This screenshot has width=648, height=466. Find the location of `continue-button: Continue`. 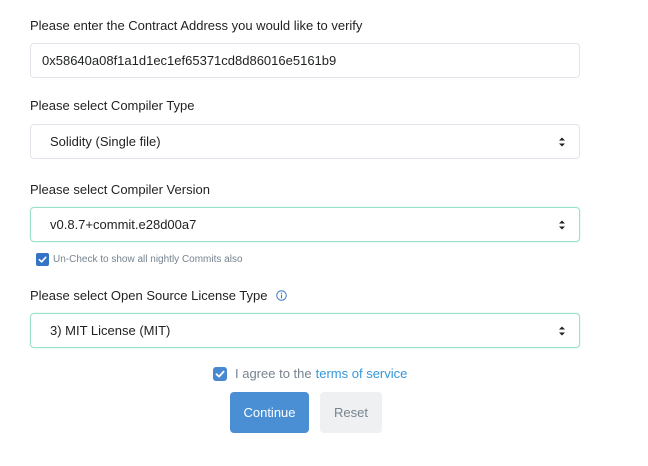

continue-button: Continue is located at coordinates (269, 412).